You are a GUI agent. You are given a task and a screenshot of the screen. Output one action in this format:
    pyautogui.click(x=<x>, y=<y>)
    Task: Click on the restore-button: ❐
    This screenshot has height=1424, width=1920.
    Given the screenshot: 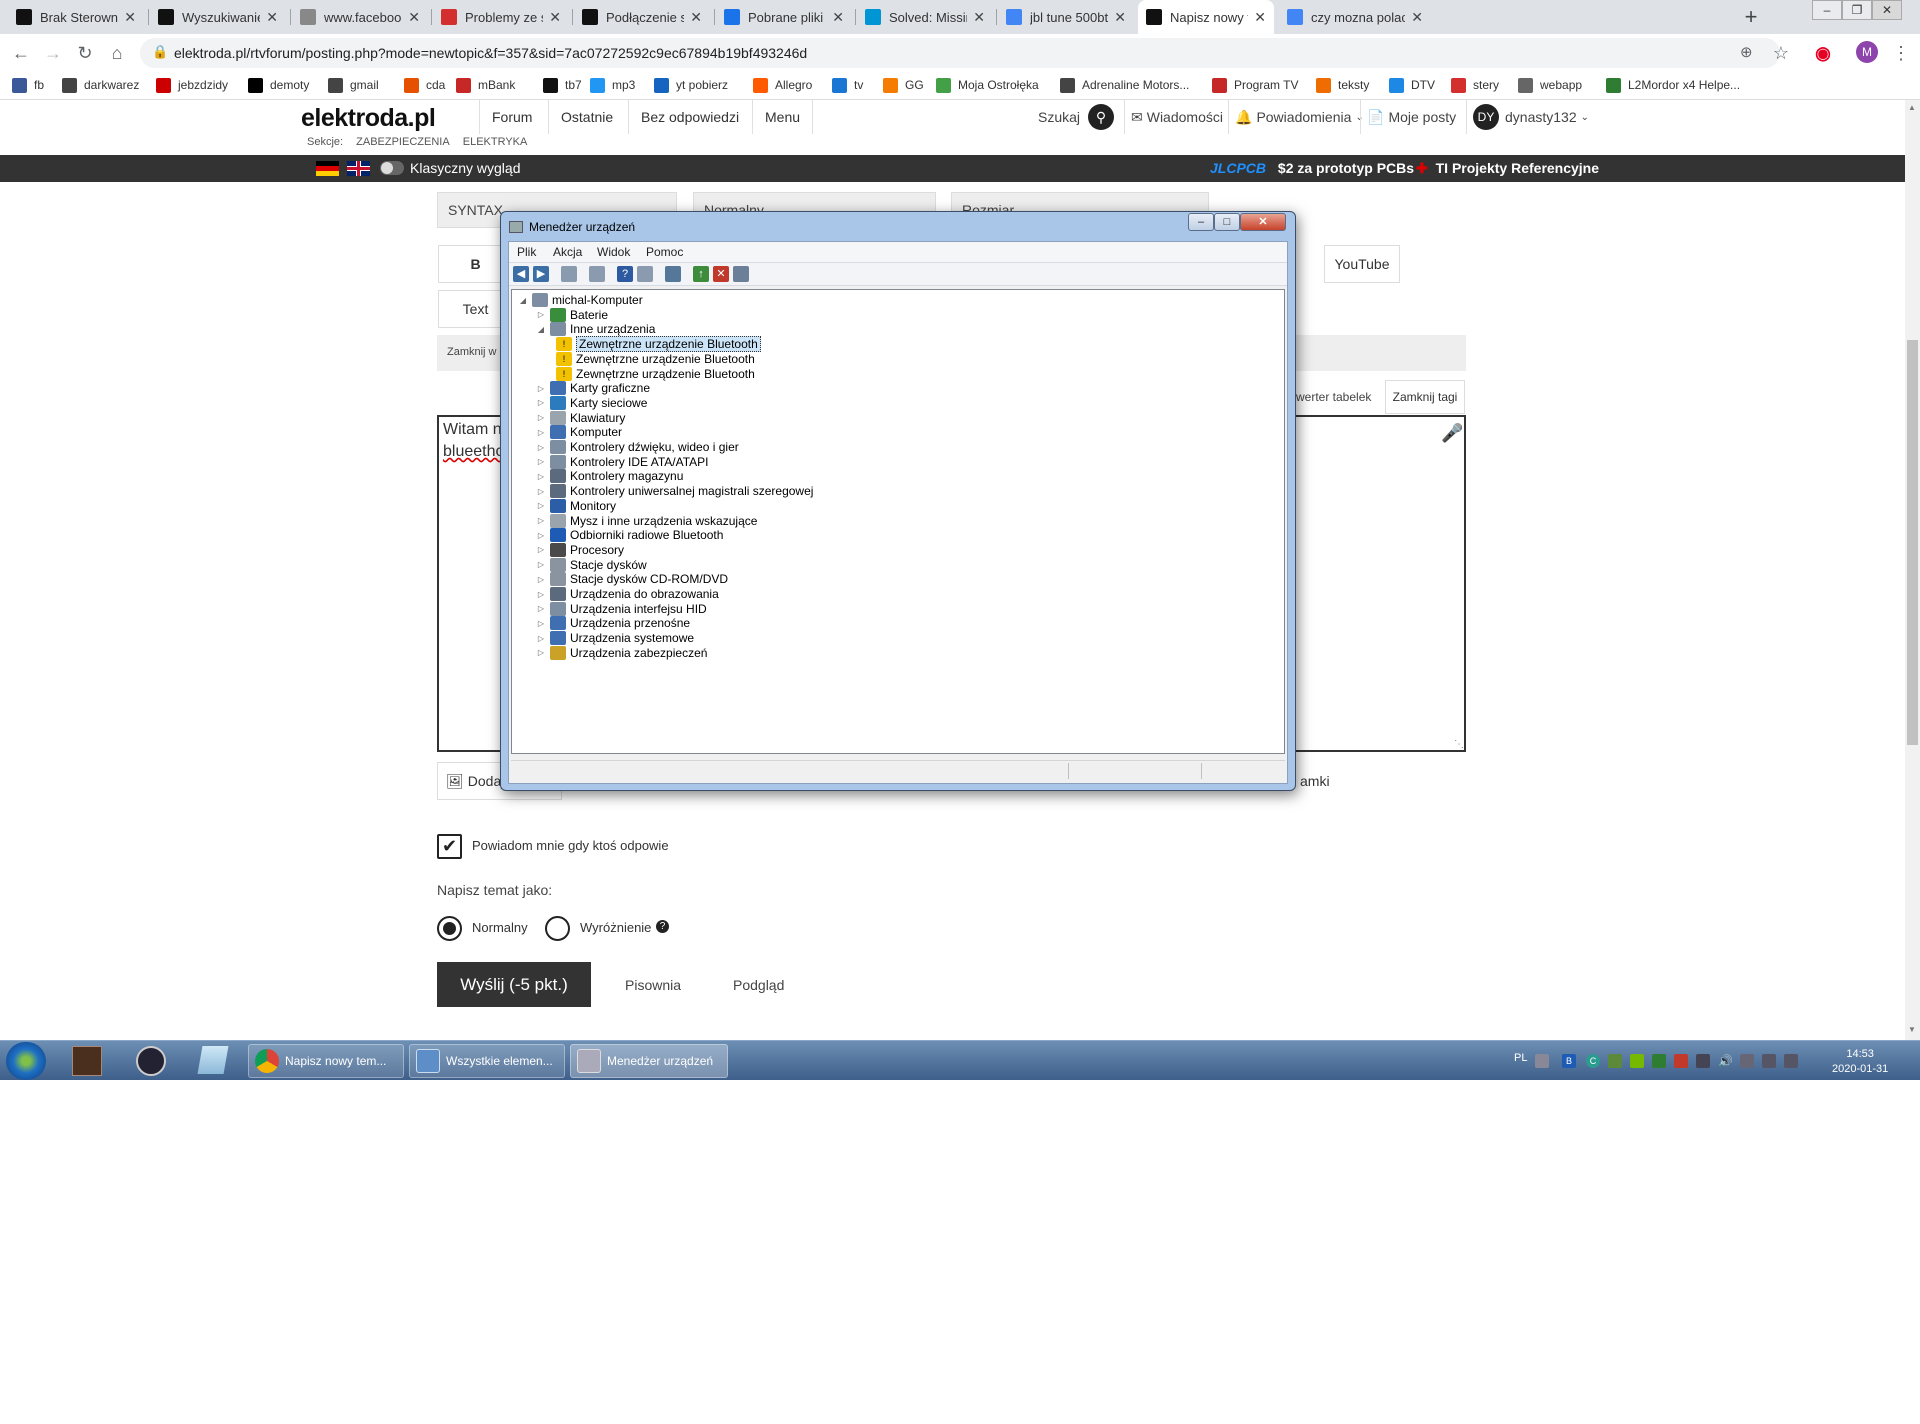 What is the action you would take?
    pyautogui.click(x=1857, y=10)
    